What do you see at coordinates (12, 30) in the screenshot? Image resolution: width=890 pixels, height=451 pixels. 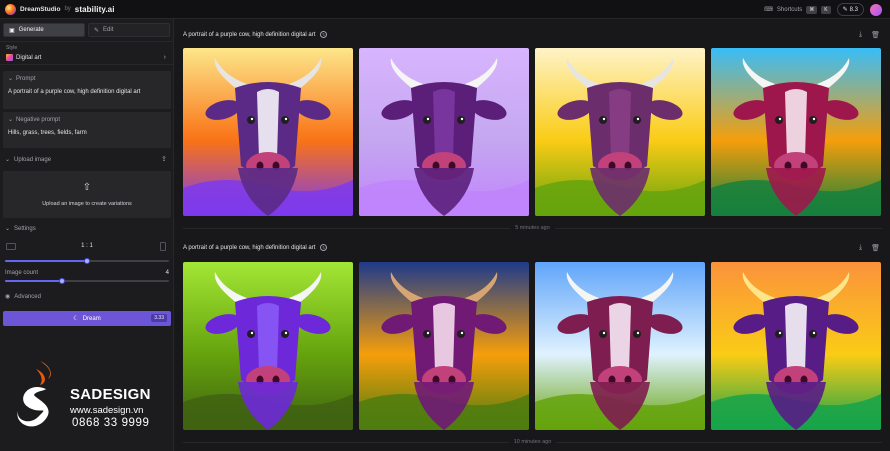 I see `image-icon: ▣` at bounding box center [12, 30].